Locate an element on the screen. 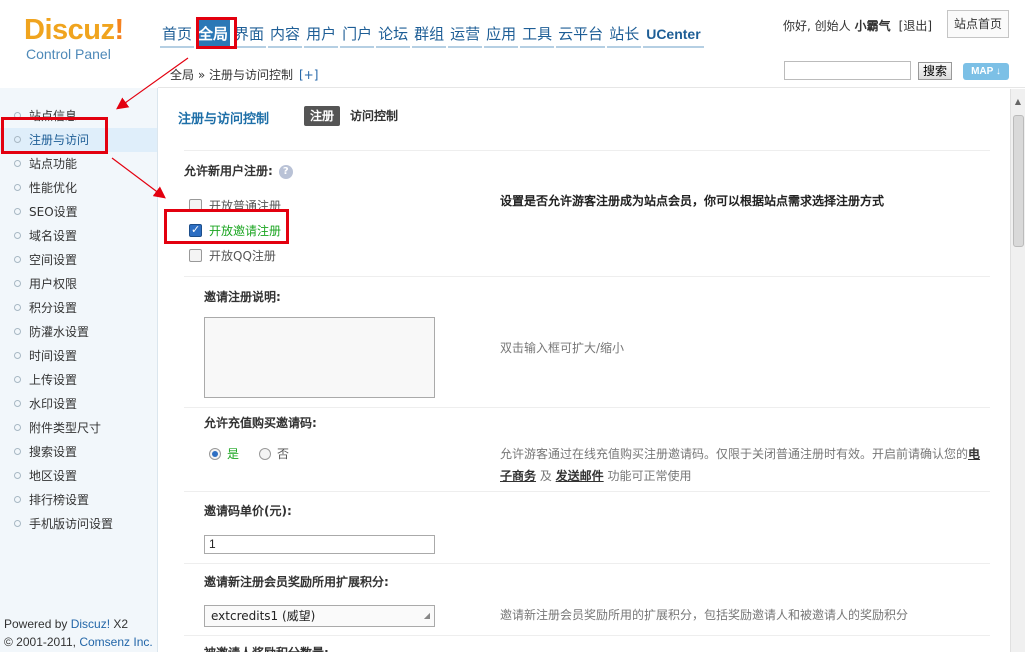  sidebar-item-ranking: 排行榜设置 is located at coordinates (78, 500).